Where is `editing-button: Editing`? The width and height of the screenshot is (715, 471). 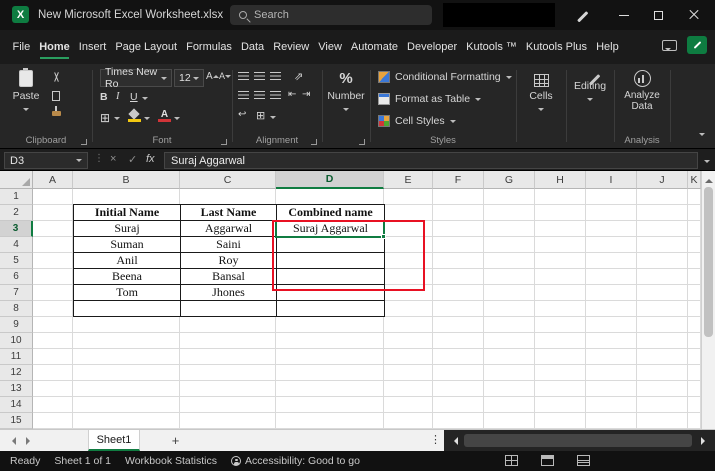 editing-button: Editing is located at coordinates (590, 89).